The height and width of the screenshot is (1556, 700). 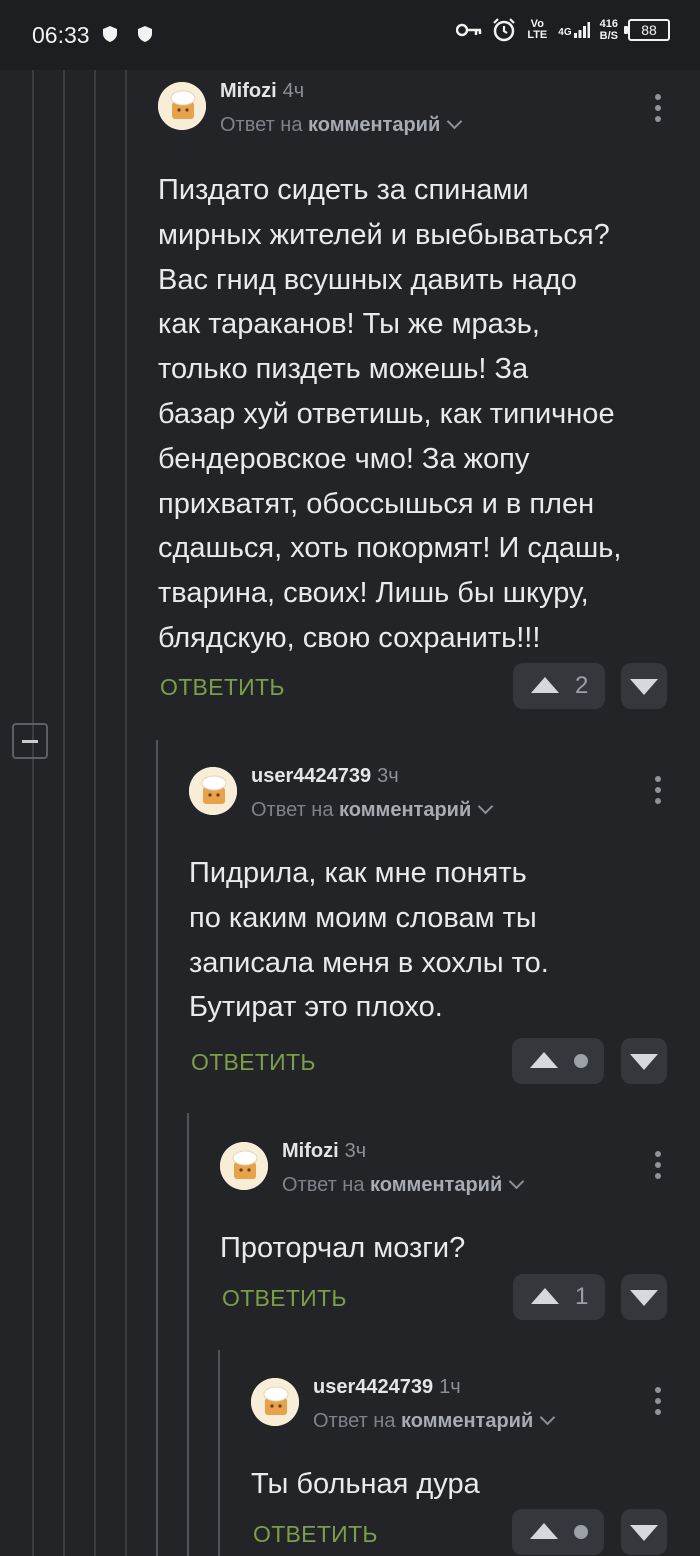 What do you see at coordinates (647, 30) in the screenshot?
I see `battery-icon: 88` at bounding box center [647, 30].